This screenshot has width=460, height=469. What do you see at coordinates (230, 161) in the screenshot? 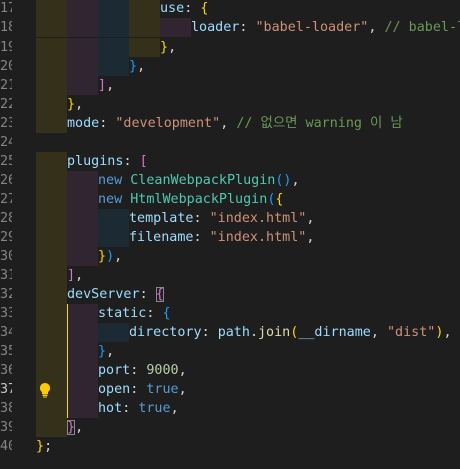
I see `code-line: 25 plugins: [` at bounding box center [230, 161].